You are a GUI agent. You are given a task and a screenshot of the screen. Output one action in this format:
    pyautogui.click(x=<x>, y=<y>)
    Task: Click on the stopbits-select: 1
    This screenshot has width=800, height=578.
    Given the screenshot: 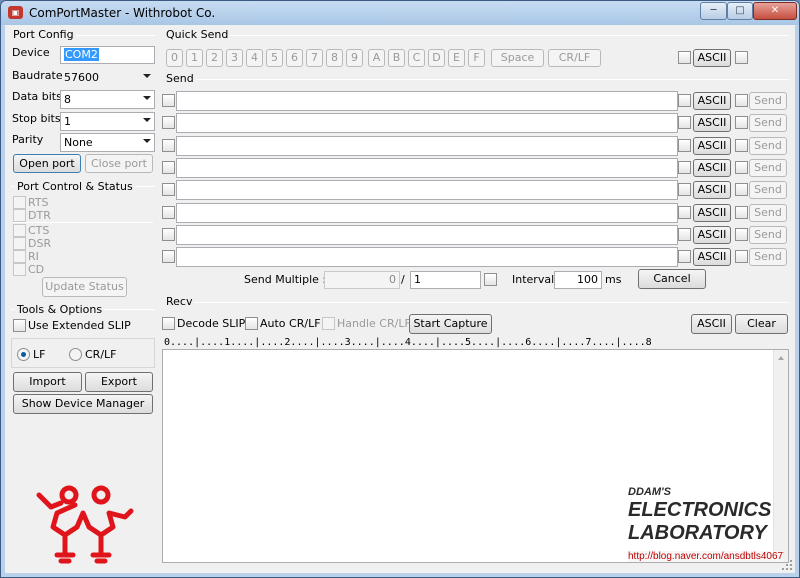 What is the action you would take?
    pyautogui.click(x=107, y=121)
    